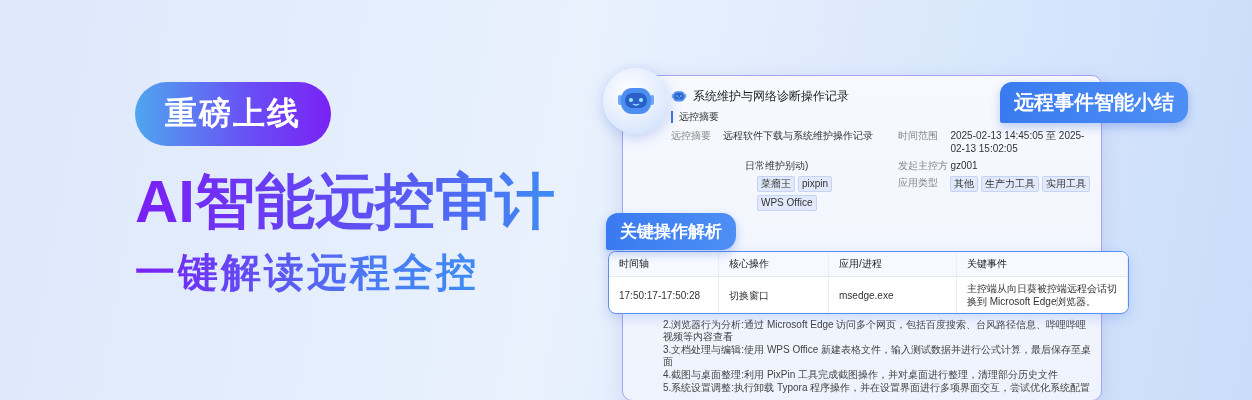  What do you see at coordinates (924, 165) in the screenshot?
I see `field-label: 发起主控方` at bounding box center [924, 165].